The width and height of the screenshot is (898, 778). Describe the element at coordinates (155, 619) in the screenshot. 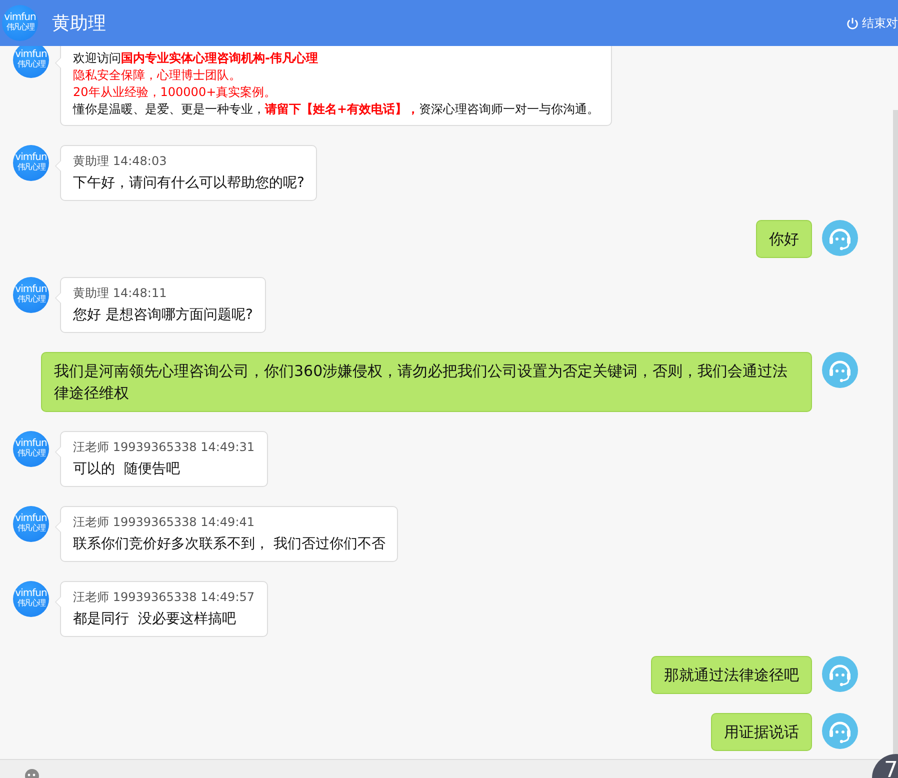

I see `message-text: 都是同行 没必要这样搞吧` at that location.